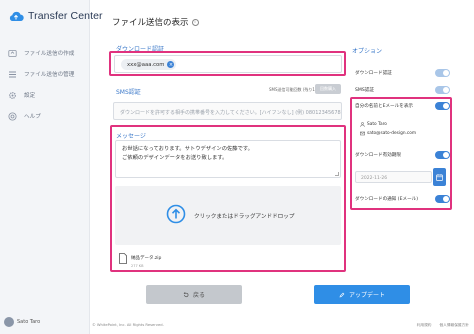 This screenshot has height=334, width=474. What do you see at coordinates (48, 95) in the screenshot?
I see `sidebar-item-settings: 設定` at bounding box center [48, 95].